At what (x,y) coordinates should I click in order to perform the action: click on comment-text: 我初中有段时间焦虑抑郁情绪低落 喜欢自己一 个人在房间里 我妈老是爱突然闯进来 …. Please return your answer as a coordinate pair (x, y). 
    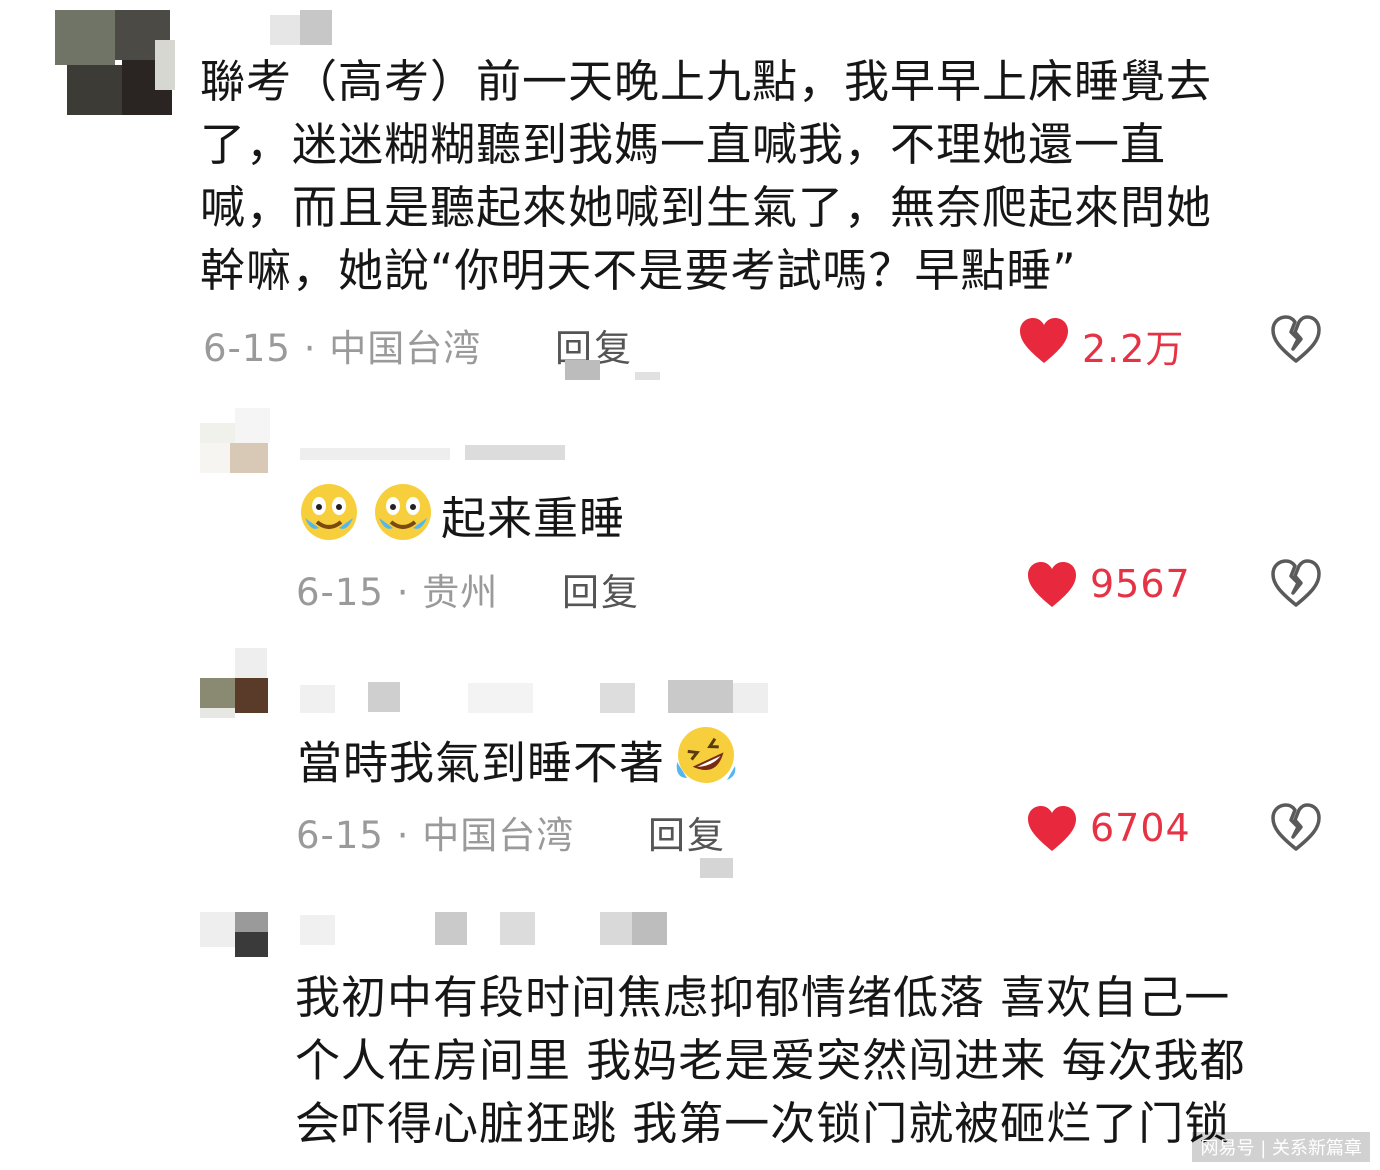
    Looking at the image, I should click on (825, 1060).